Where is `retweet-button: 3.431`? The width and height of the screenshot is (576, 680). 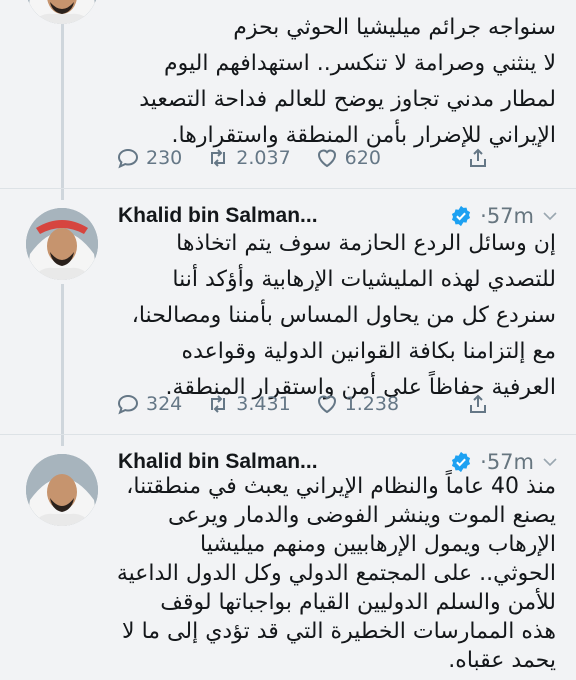
retweet-button: 3.431 is located at coordinates (248, 404).